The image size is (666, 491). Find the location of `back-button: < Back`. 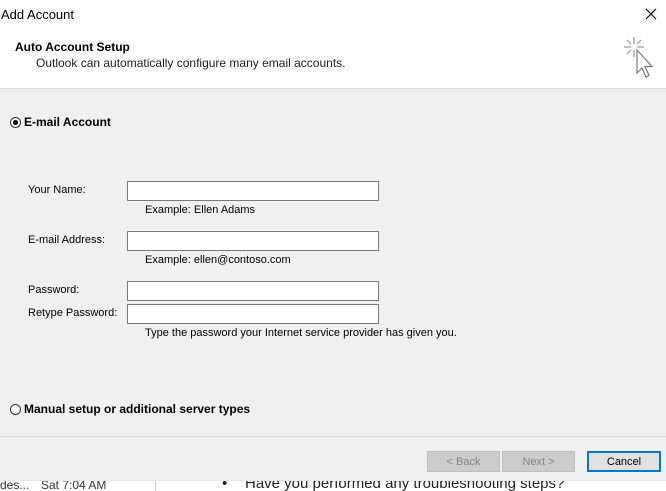

back-button: < Back is located at coordinates (463, 461).